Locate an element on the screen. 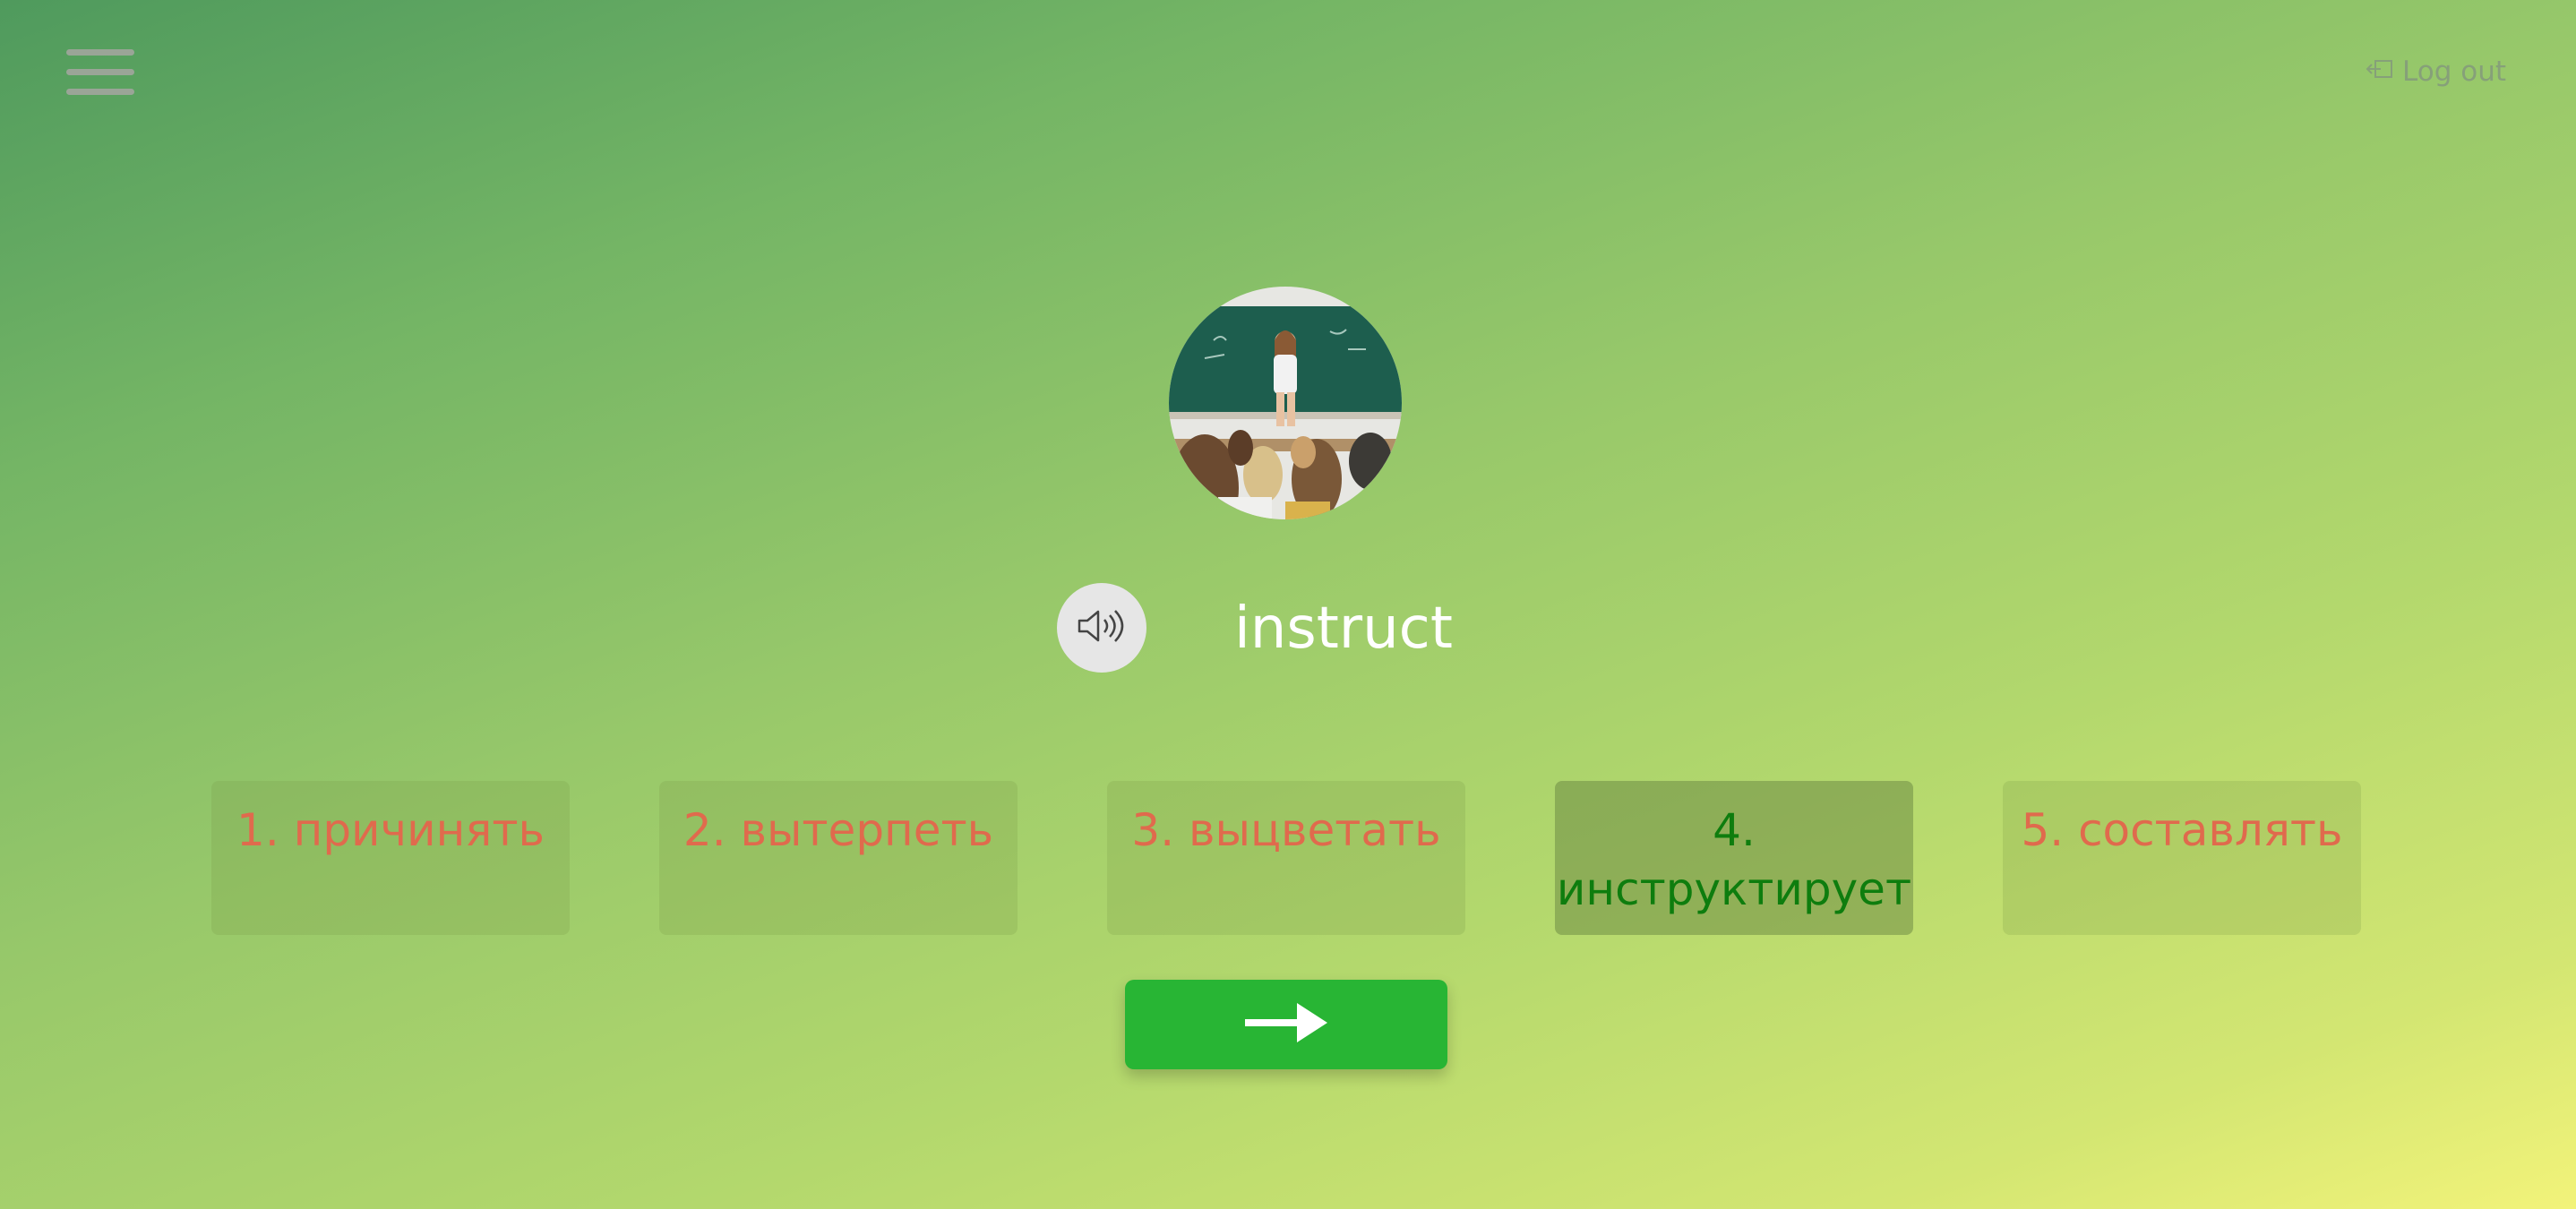 The image size is (2576, 1209). logout-label: Log out is located at coordinates (2454, 72).